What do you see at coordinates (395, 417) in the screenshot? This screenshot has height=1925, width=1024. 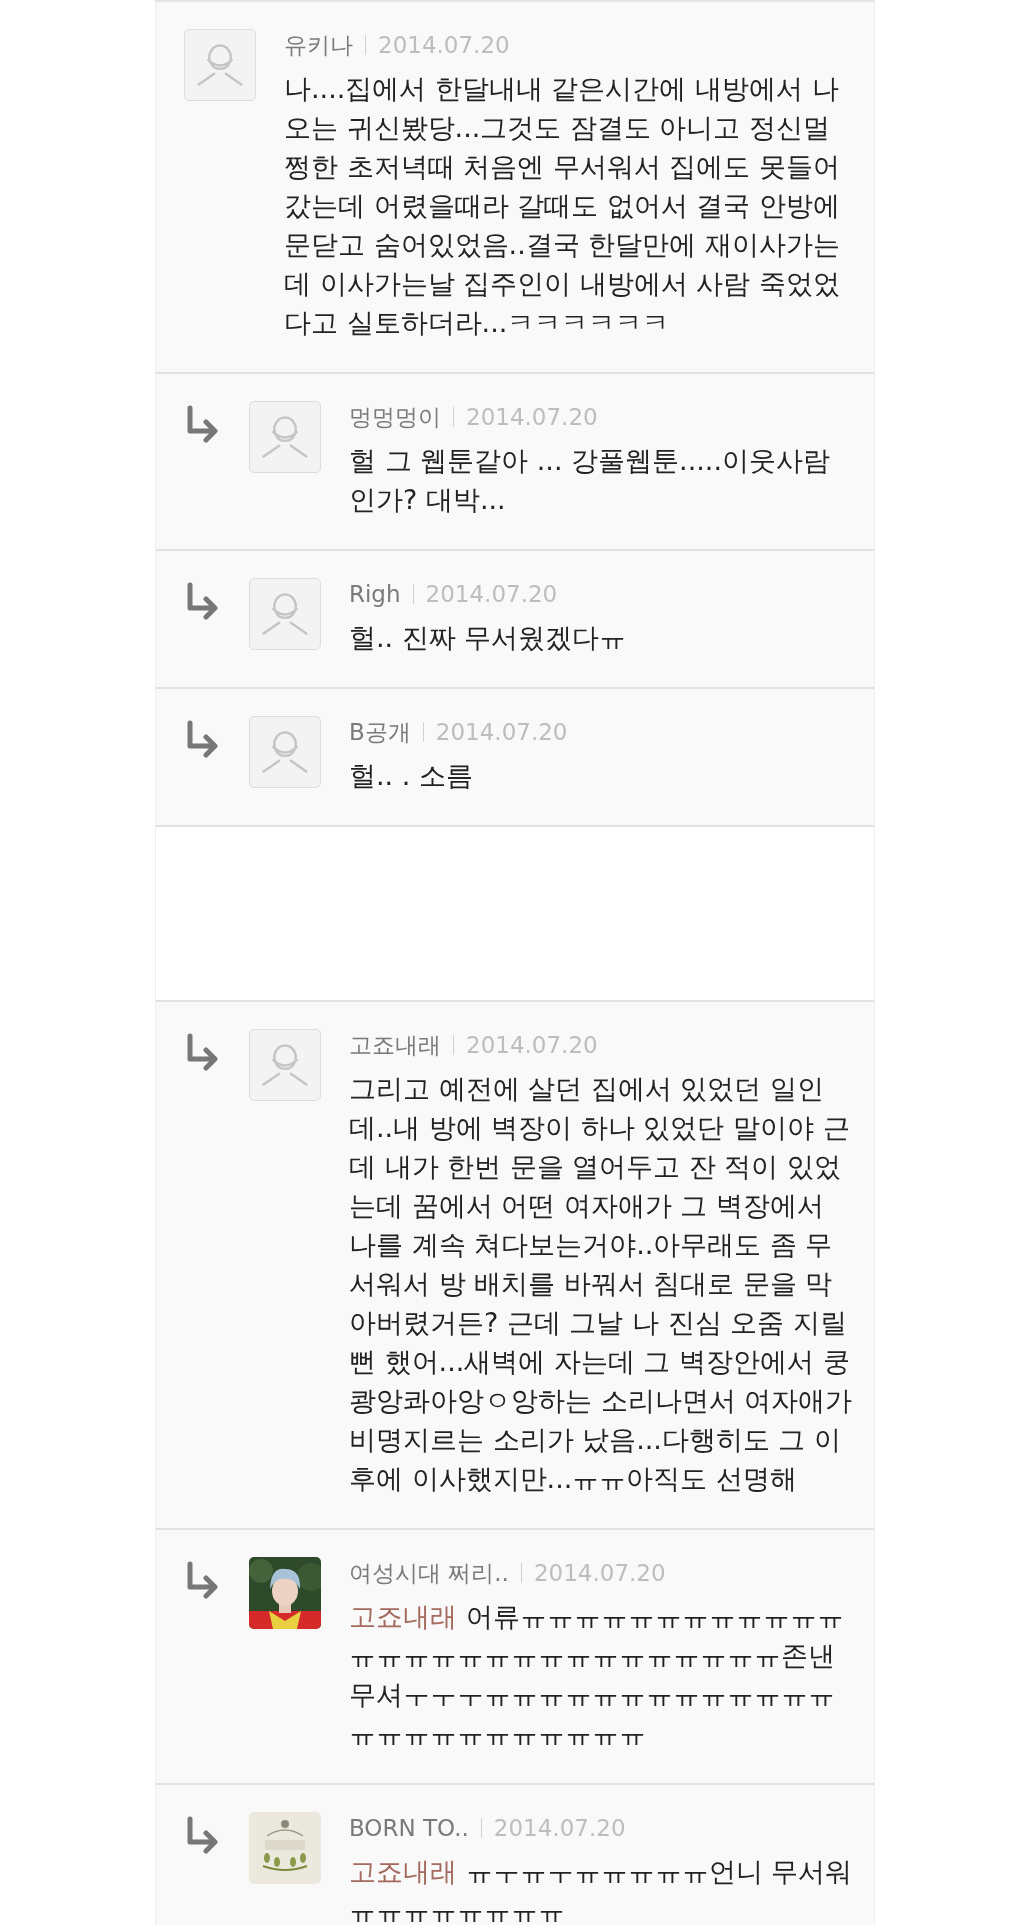 I see `author-name: 멍멍멍이` at bounding box center [395, 417].